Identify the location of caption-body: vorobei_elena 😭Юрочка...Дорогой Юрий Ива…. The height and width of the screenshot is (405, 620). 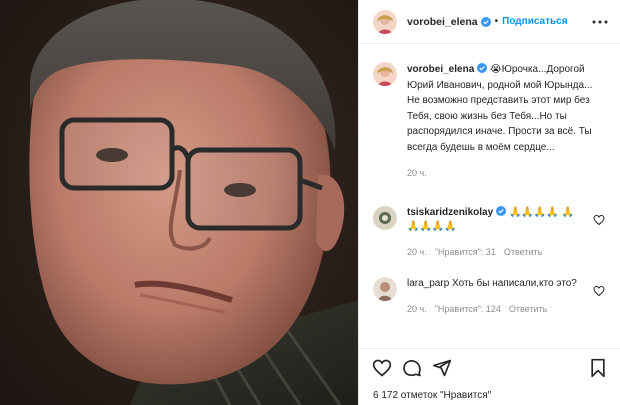
(507, 122).